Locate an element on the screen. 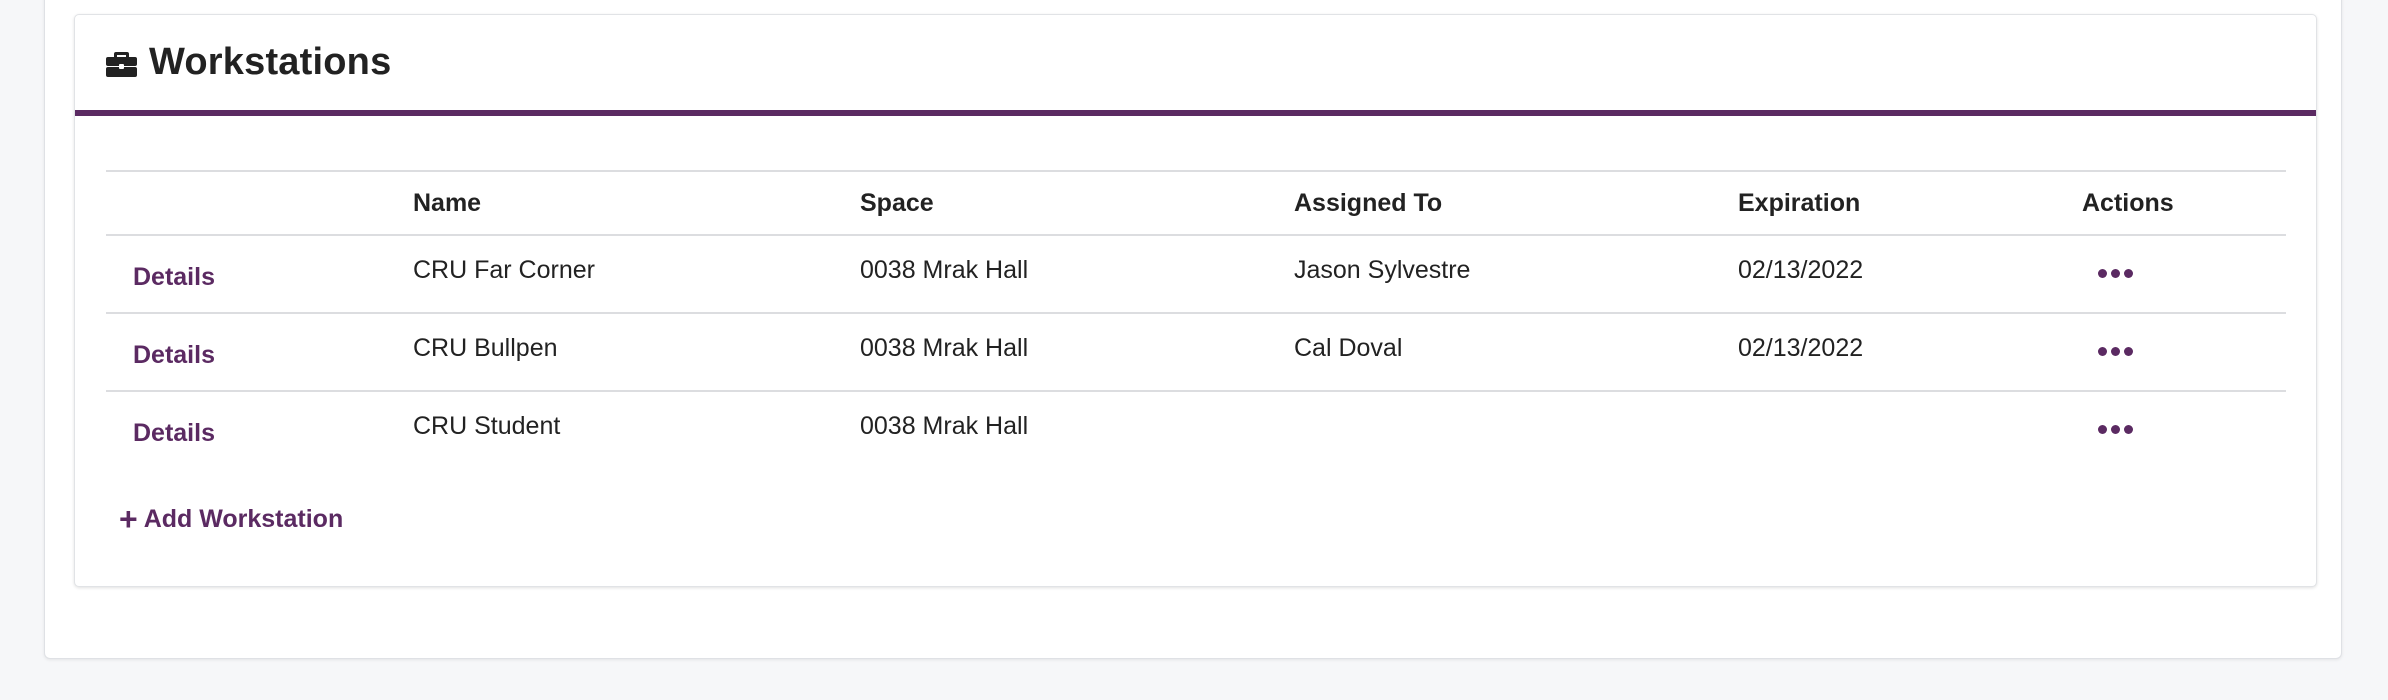  plus-icon: + is located at coordinates (128, 519).